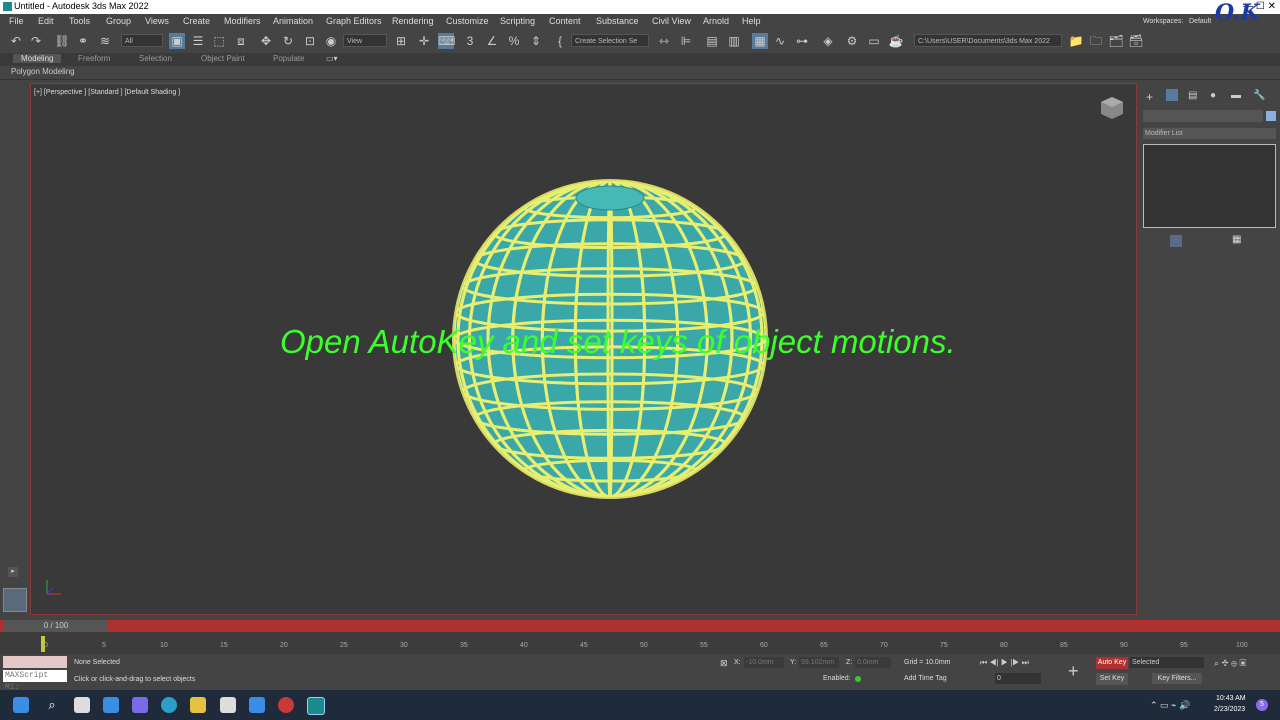  What do you see at coordinates (716, 21) in the screenshot?
I see `menu-arnold: Arnold` at bounding box center [716, 21].